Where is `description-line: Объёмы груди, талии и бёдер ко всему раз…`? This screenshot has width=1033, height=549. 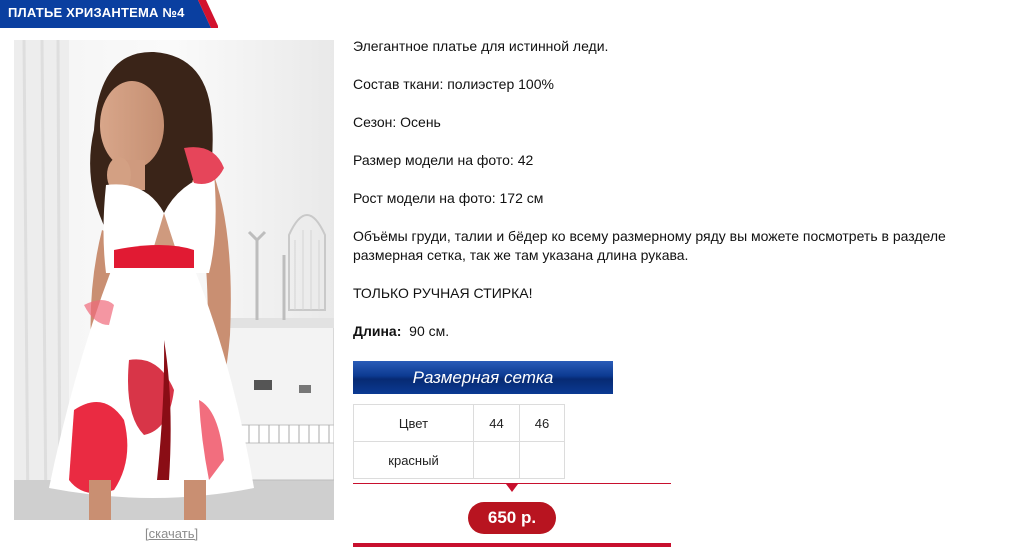 description-line: Объёмы груди, талии и бёдер ко всему раз… is located at coordinates (649, 245).